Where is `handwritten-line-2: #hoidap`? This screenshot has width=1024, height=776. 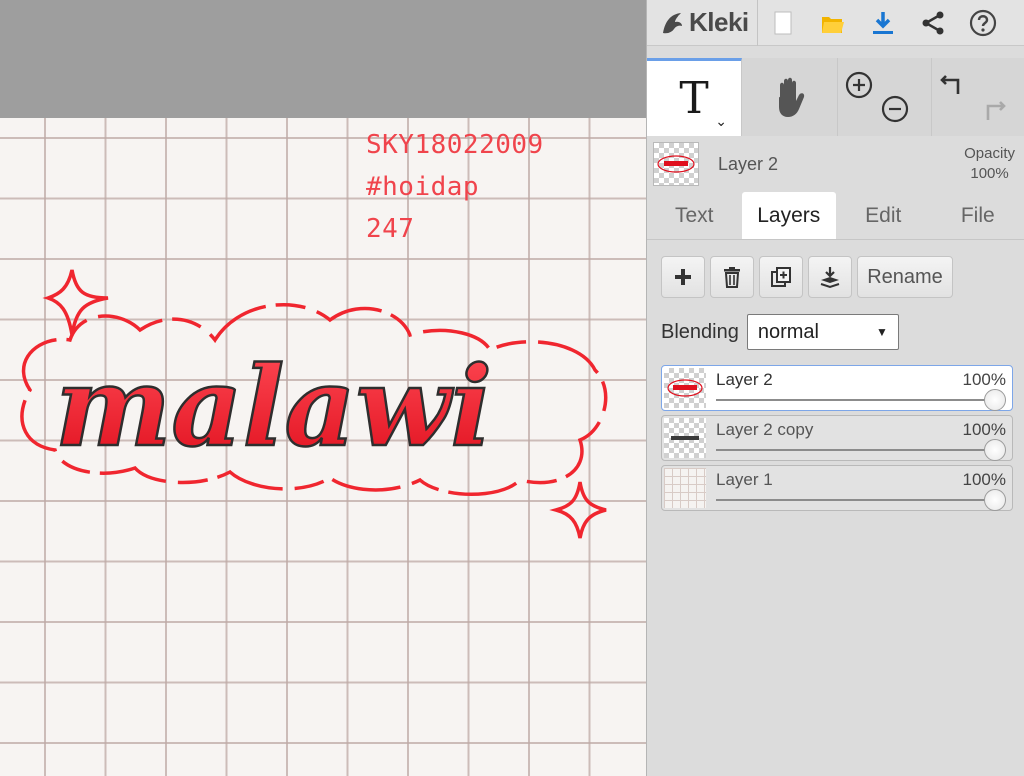
handwritten-line-2: #hoidap is located at coordinates (423, 187).